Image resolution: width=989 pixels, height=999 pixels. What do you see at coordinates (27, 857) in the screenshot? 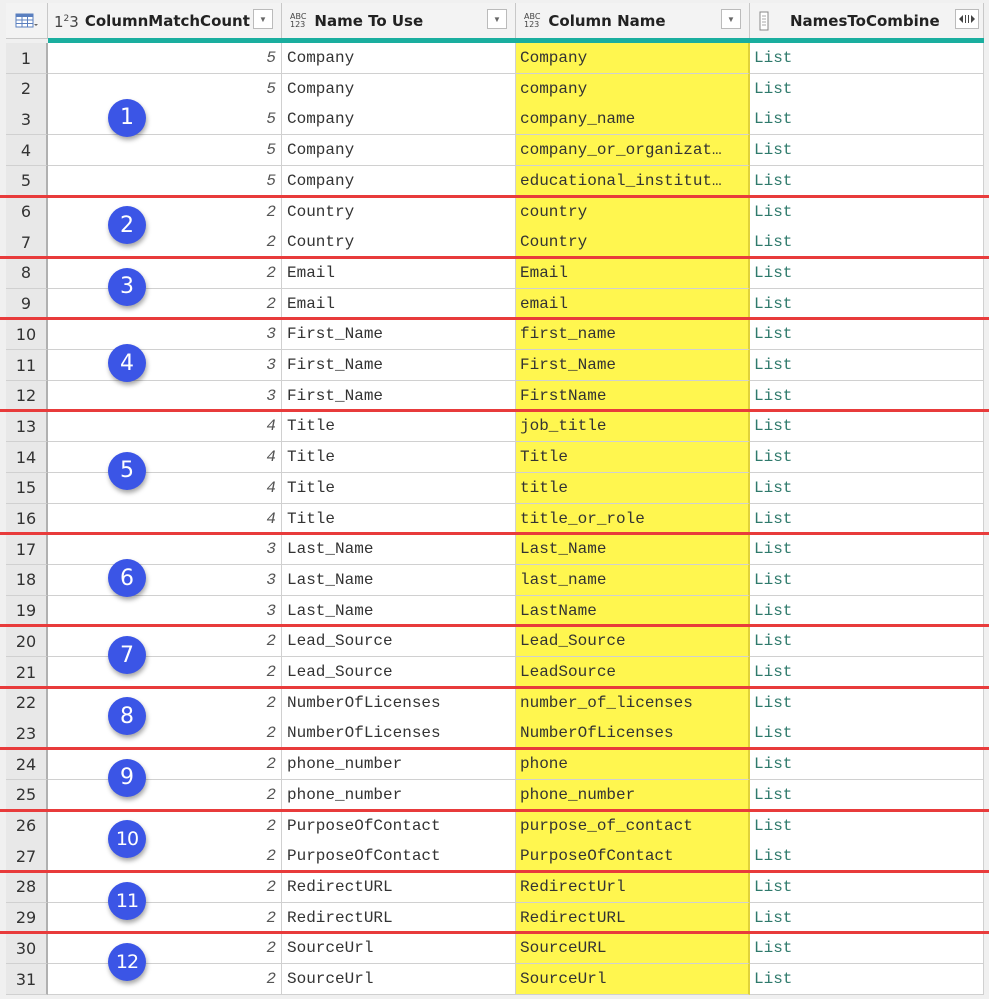
I see `row-number: 27` at bounding box center [27, 857].